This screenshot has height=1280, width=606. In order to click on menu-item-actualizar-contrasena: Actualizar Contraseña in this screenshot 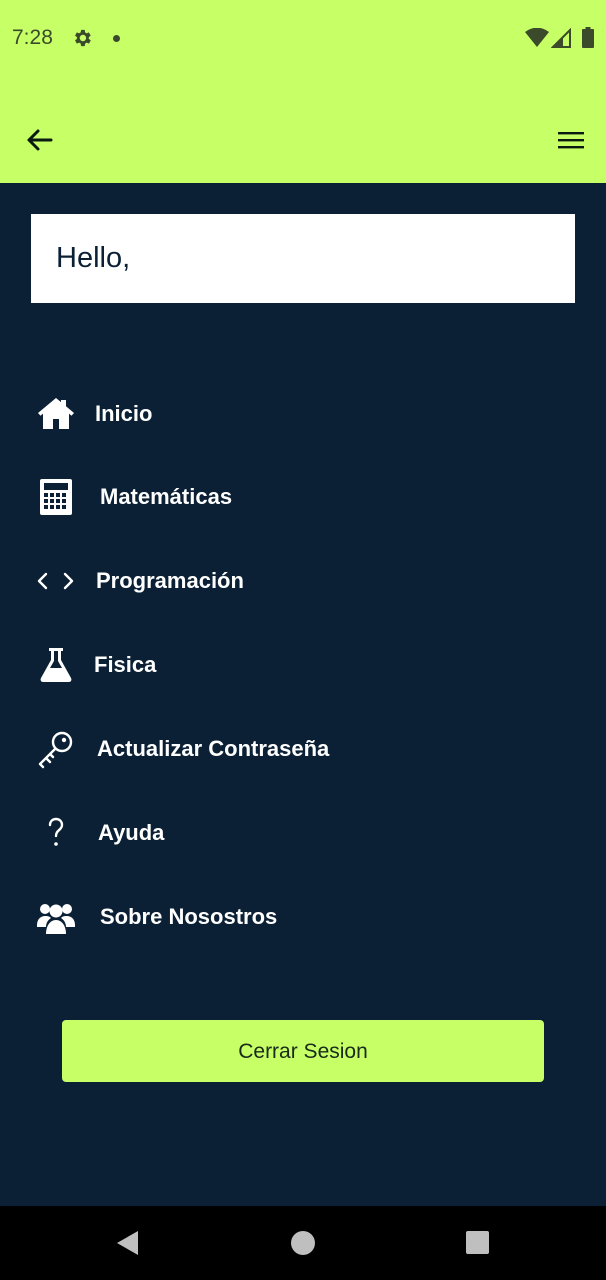, I will do `click(303, 749)`.